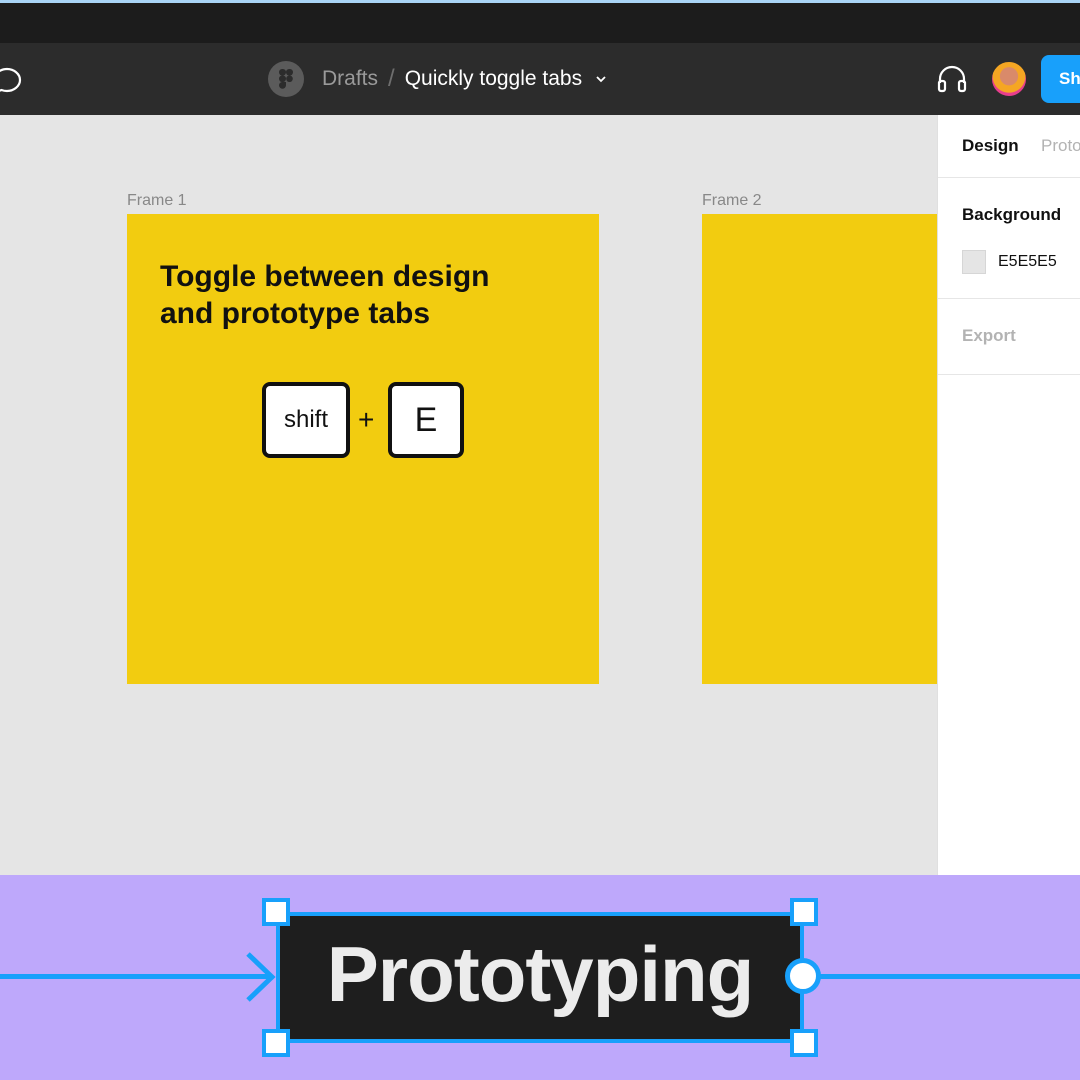 The height and width of the screenshot is (1080, 1080). Describe the element at coordinates (286, 79) in the screenshot. I see `figma-logo-icon` at that location.